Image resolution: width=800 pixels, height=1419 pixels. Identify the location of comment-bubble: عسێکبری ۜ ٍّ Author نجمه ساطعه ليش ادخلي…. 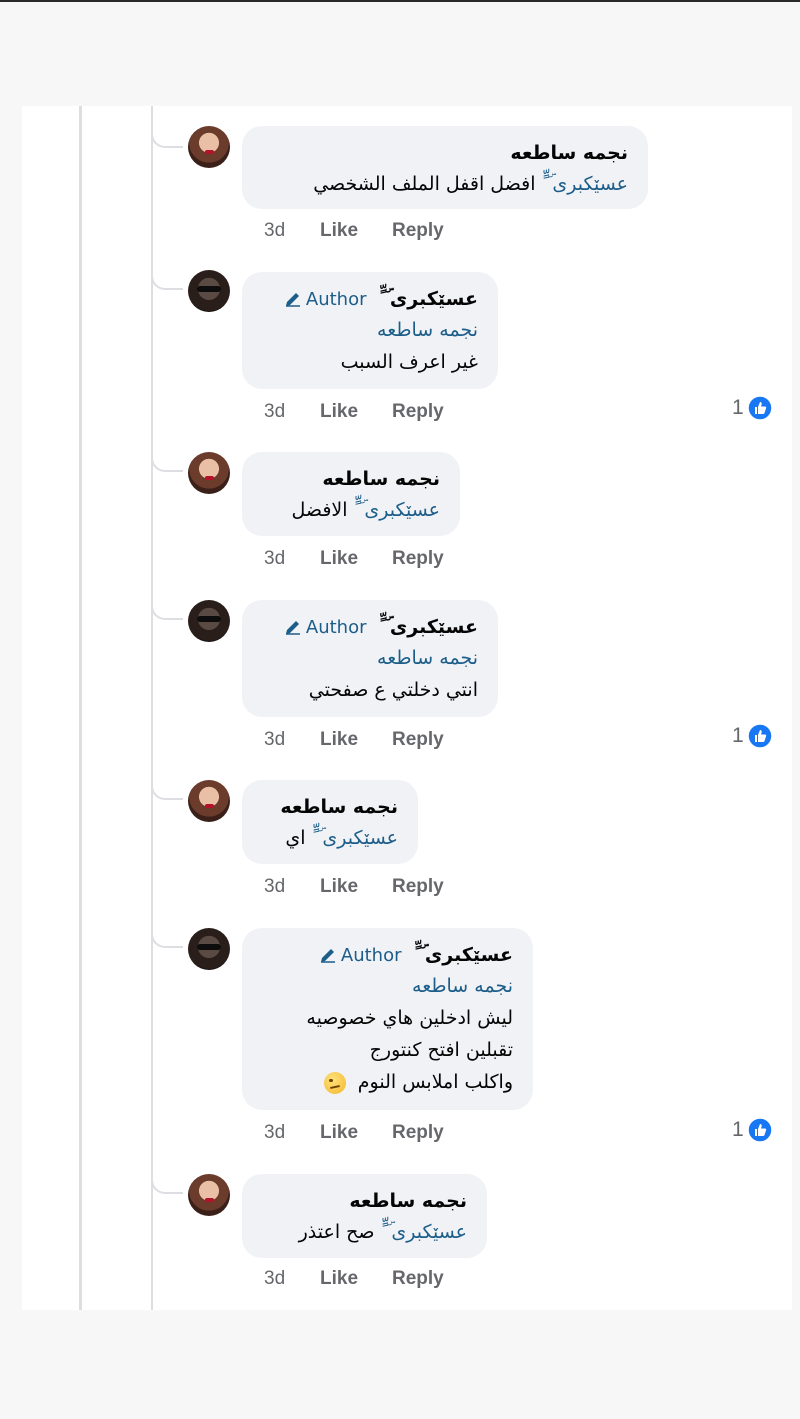
(387, 1019).